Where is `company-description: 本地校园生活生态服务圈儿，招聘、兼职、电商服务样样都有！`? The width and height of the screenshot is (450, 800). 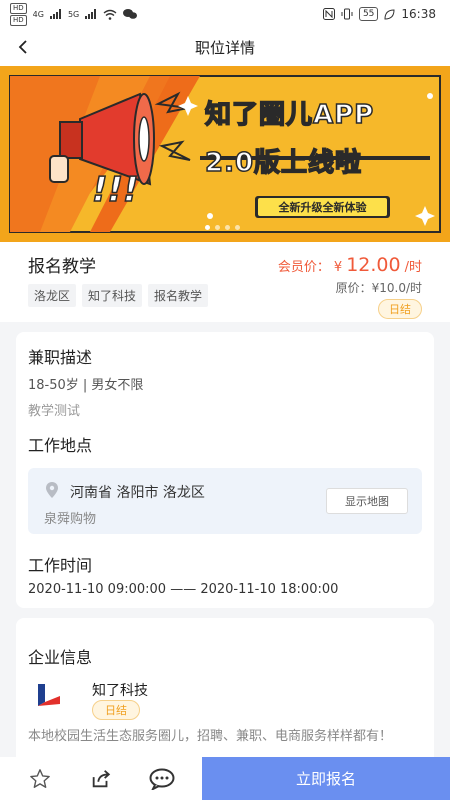
company-description: 本地校园生活生态服务圈儿，招聘、兼职、电商服务样样都有！ is located at coordinates (210, 736).